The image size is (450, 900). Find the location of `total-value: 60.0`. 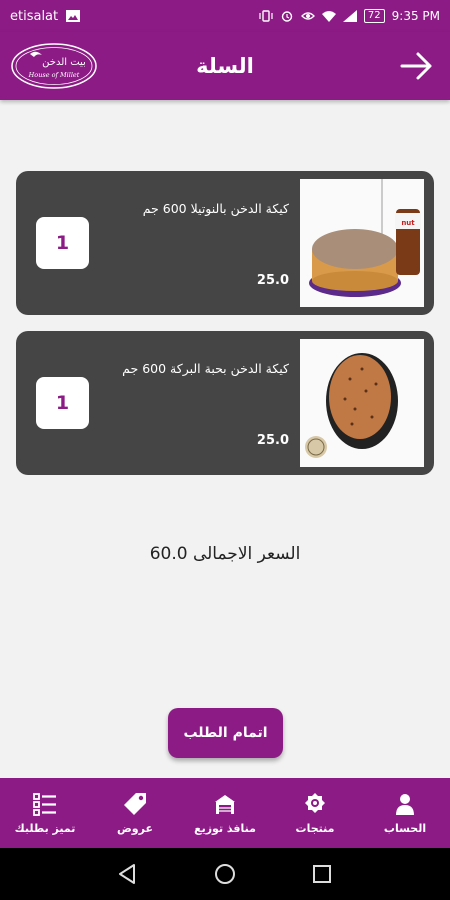

total-value: 60.0 is located at coordinates (168, 554).